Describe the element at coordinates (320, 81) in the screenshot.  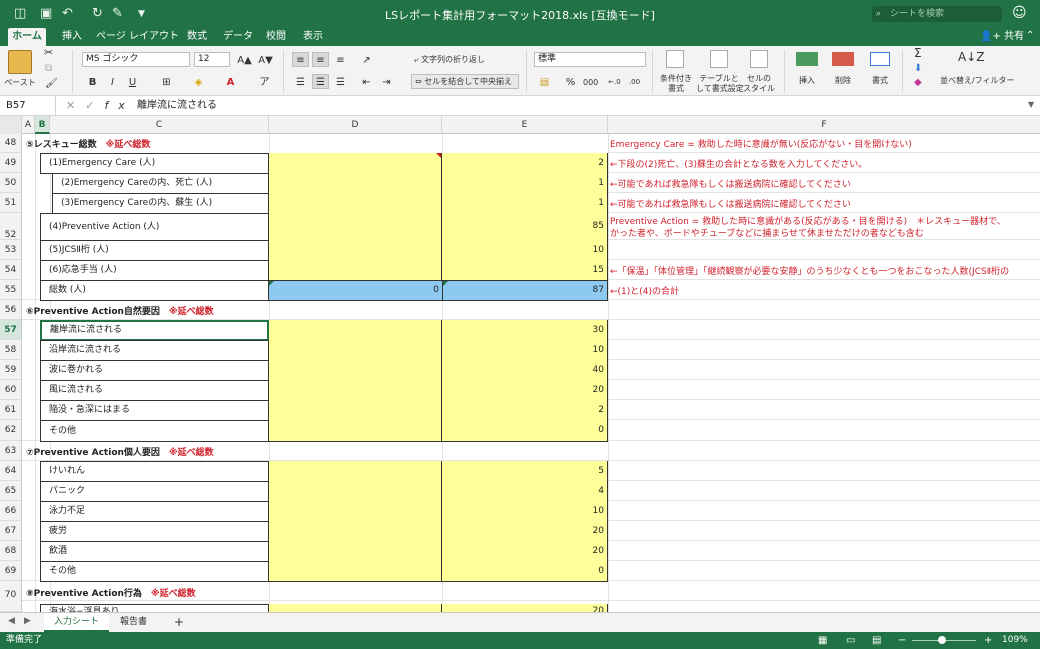
I see `align-center-icon: ☰` at that location.